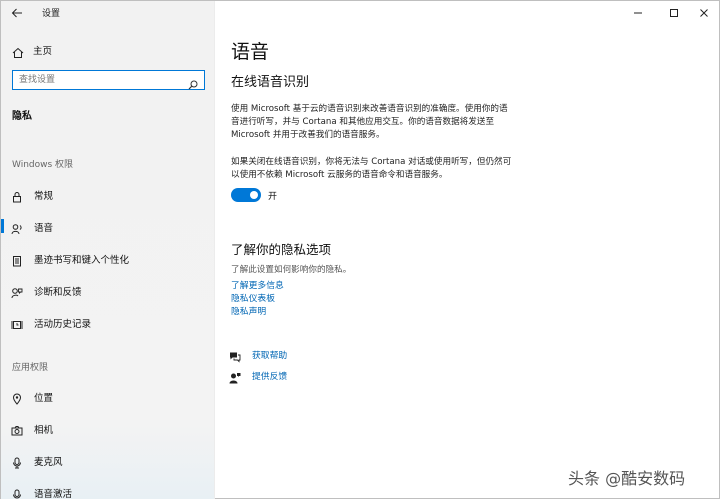 The width and height of the screenshot is (720, 499). I want to click on home-icon, so click(18, 51).